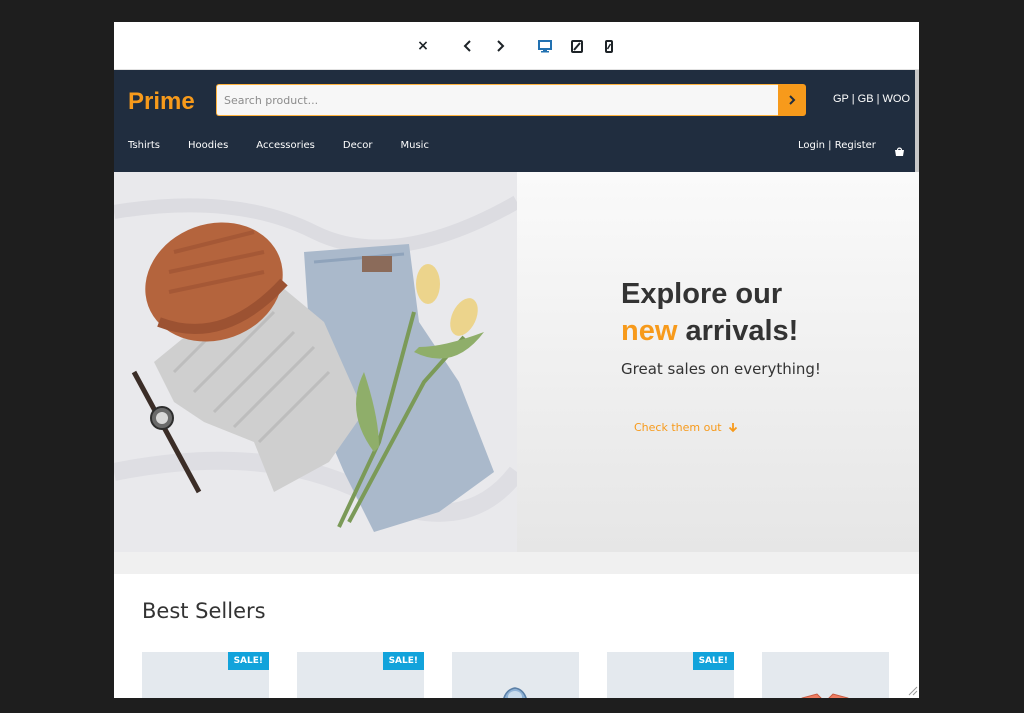 This screenshot has height=713, width=1024. What do you see at coordinates (721, 369) in the screenshot?
I see `hero-subtitle: Great sales on everything!` at bounding box center [721, 369].